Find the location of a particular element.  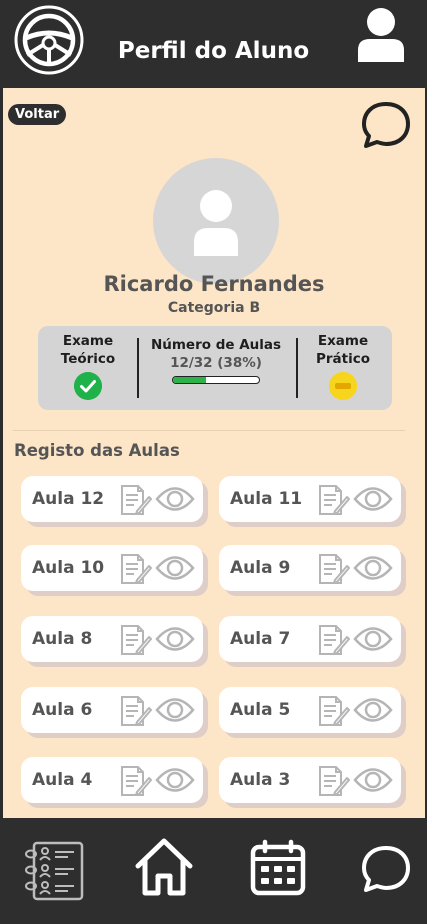

user-icon is located at coordinates (381, 35).